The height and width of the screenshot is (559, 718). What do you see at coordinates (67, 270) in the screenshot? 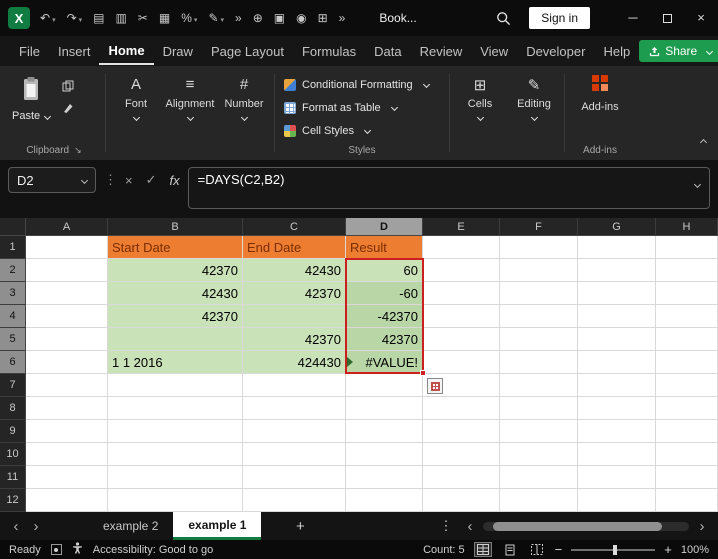
I see `cell-A2` at bounding box center [67, 270].